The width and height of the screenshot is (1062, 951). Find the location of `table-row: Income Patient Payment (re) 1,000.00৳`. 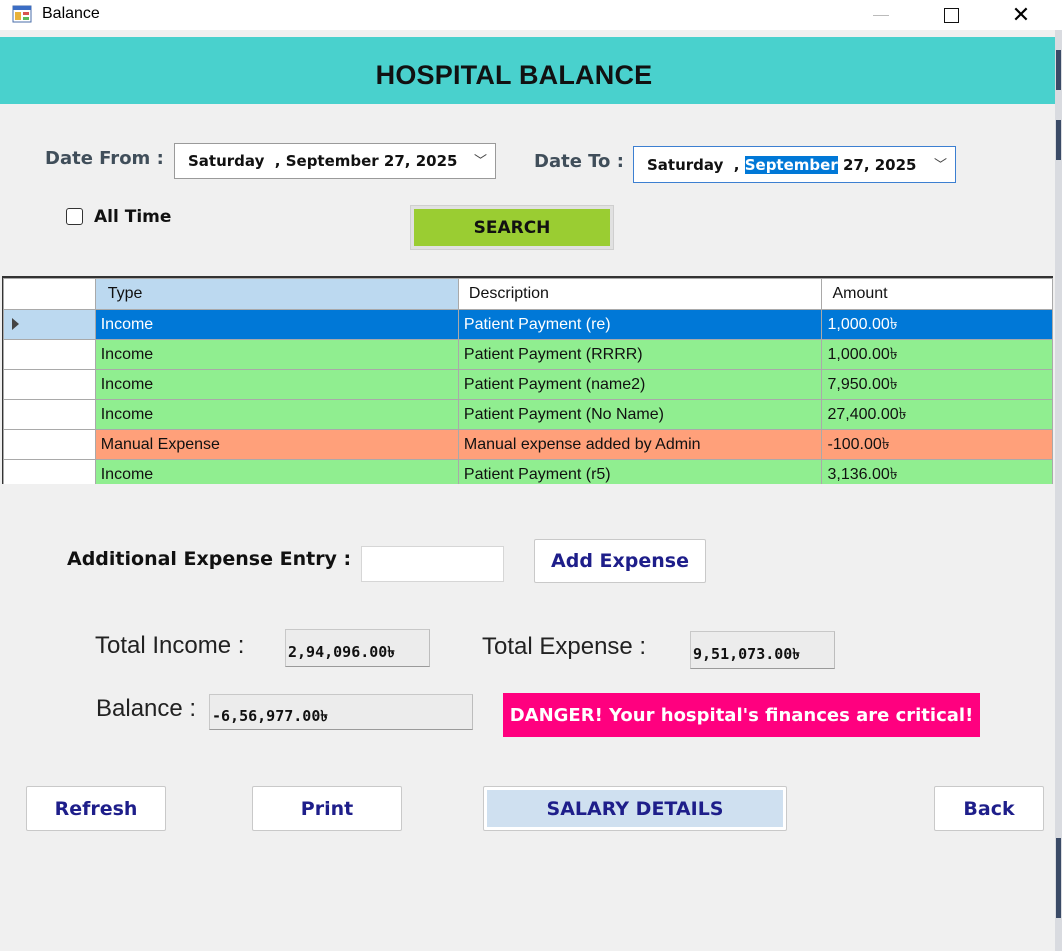

table-row: Income Patient Payment (re) 1,000.00৳ is located at coordinates (528, 324).